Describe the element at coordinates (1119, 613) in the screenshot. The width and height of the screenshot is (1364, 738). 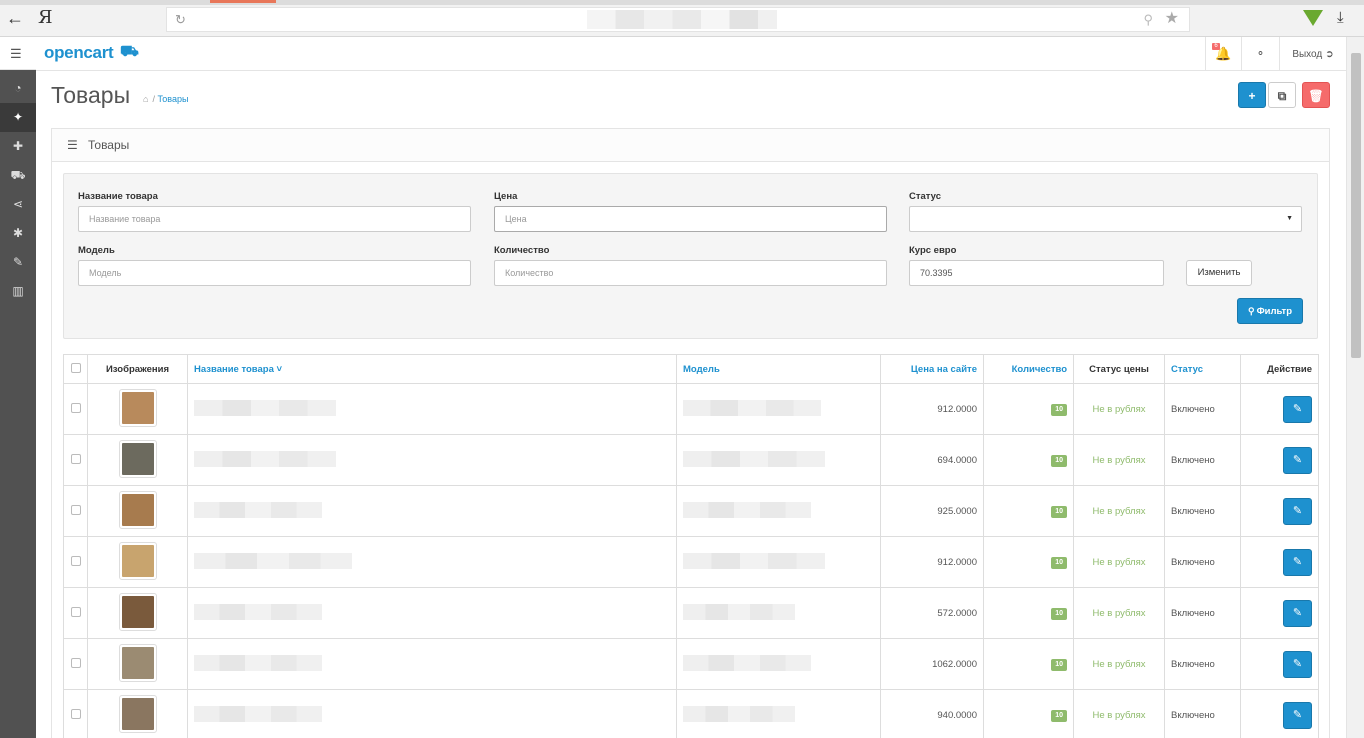
I see `price-status-text: Не в рублях` at that location.